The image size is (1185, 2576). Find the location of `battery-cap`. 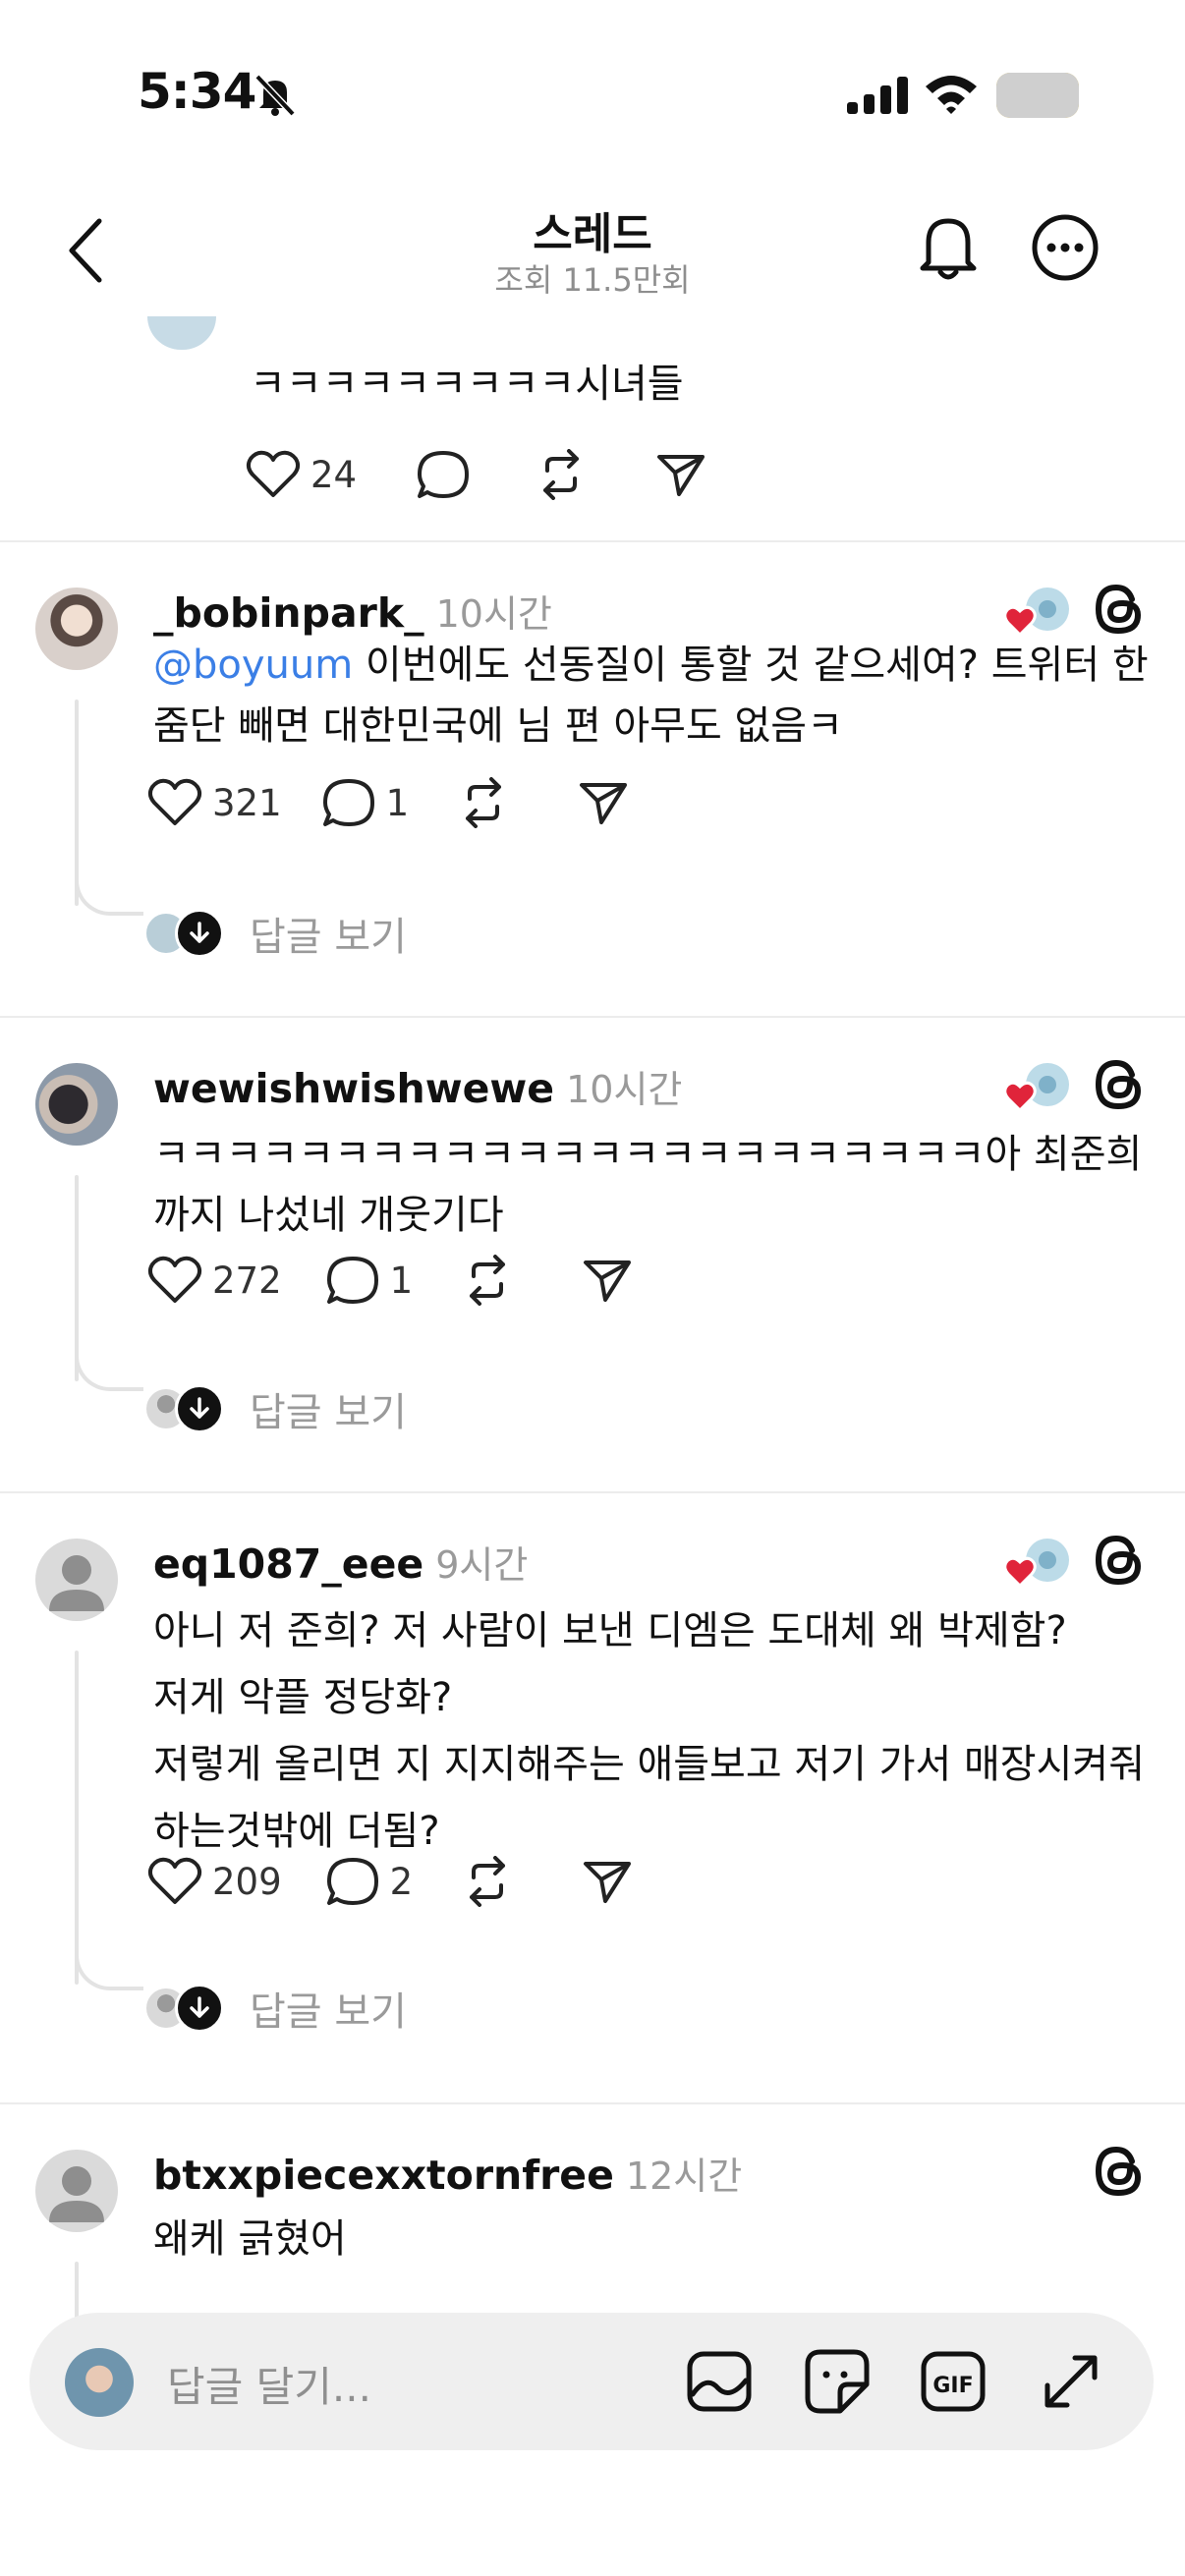

battery-cap is located at coordinates (1038, 95).